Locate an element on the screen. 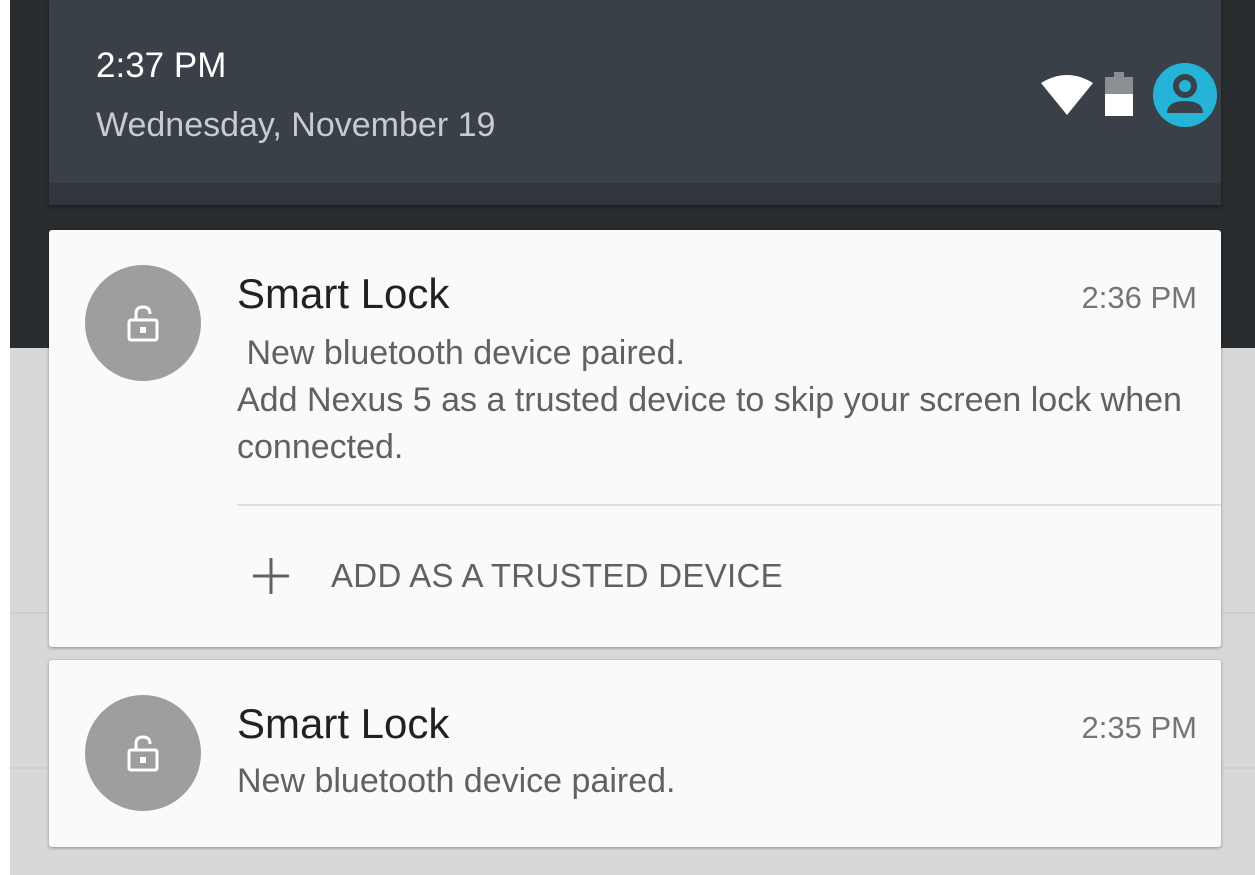  card-divider is located at coordinates (729, 505).